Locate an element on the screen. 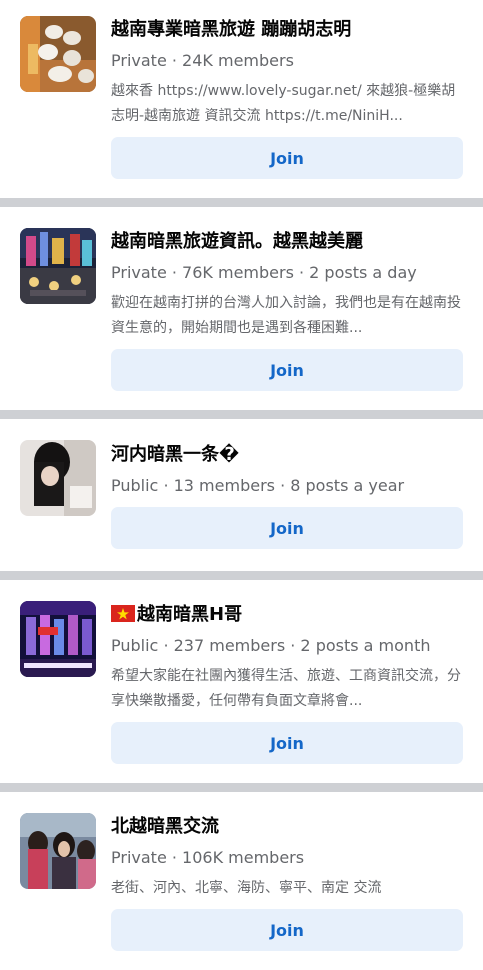  group-meta: Private · 24K members is located at coordinates (202, 60).